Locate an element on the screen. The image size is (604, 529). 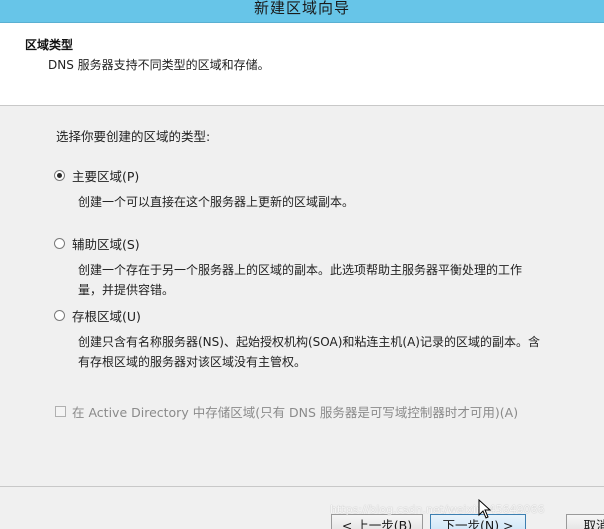
description-line: 创建一个存在于另一个服务器上的区域的副本。此选项帮助主服务器平衡处理的工作 is located at coordinates (300, 270).